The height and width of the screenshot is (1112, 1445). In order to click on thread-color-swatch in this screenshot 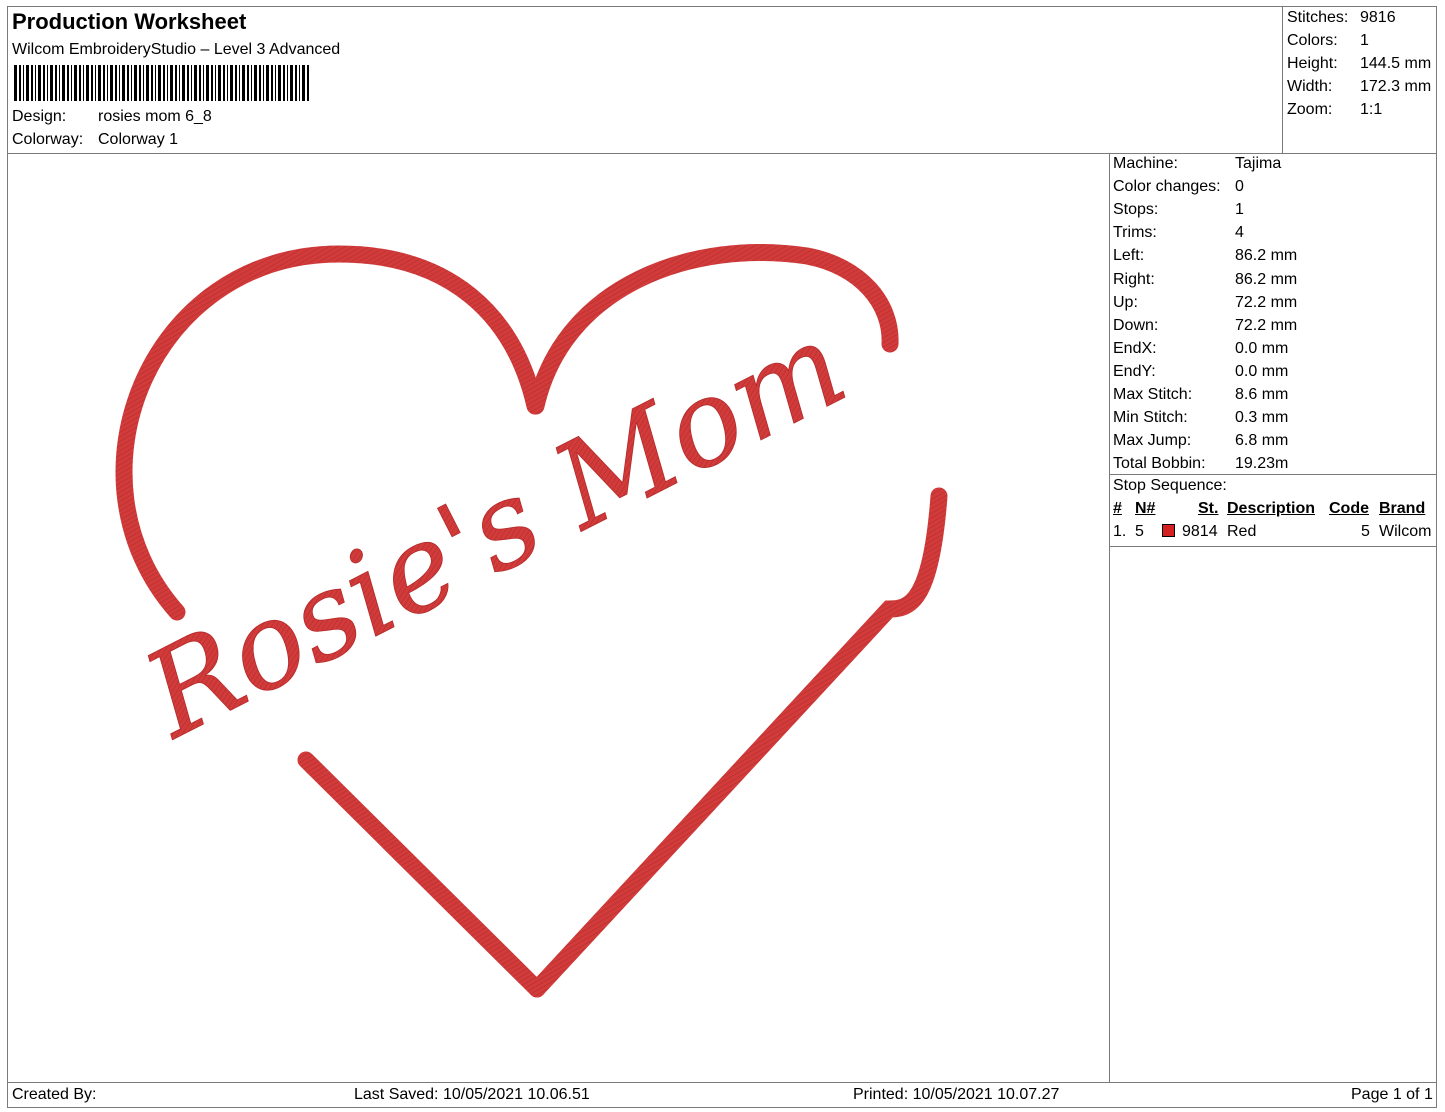, I will do `click(1168, 530)`.